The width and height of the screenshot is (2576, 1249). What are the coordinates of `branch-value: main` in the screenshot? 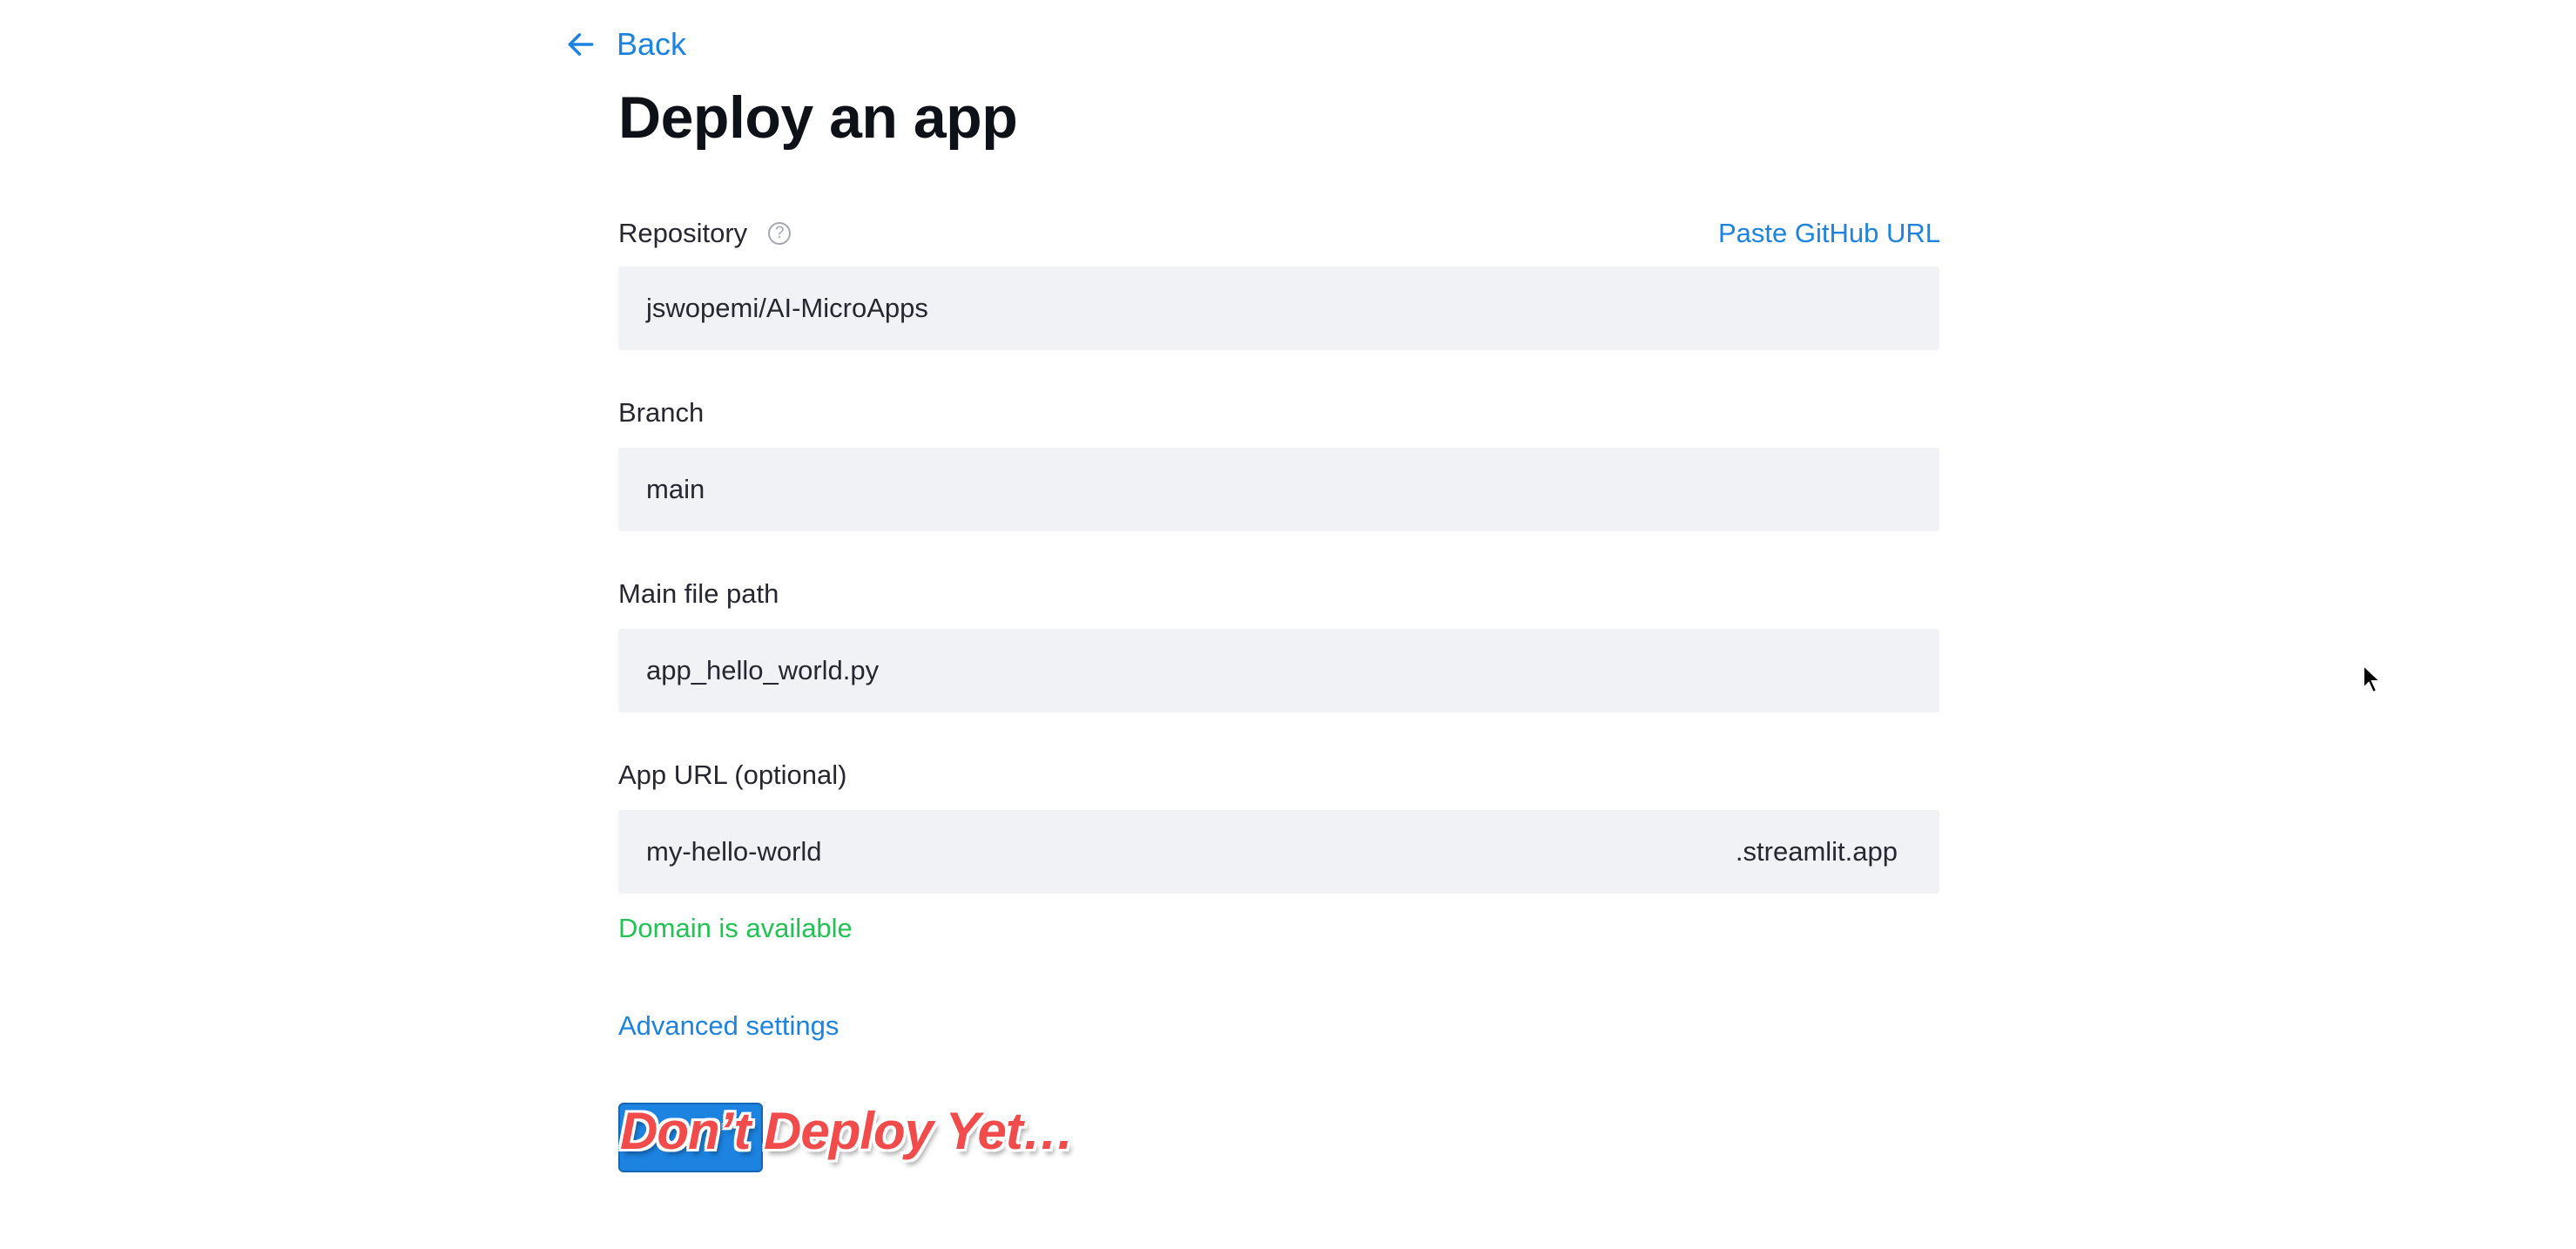 It's located at (676, 489).